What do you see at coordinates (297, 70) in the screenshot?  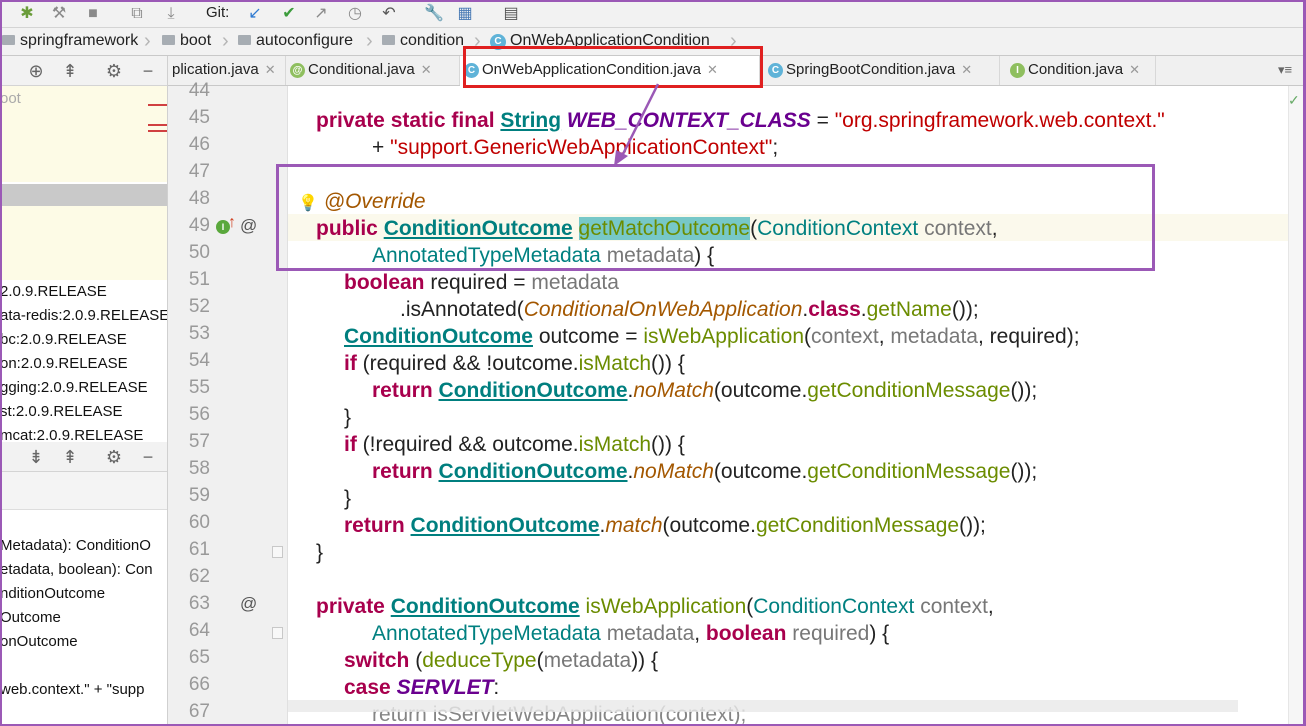 I see `annotation-icon: @` at bounding box center [297, 70].